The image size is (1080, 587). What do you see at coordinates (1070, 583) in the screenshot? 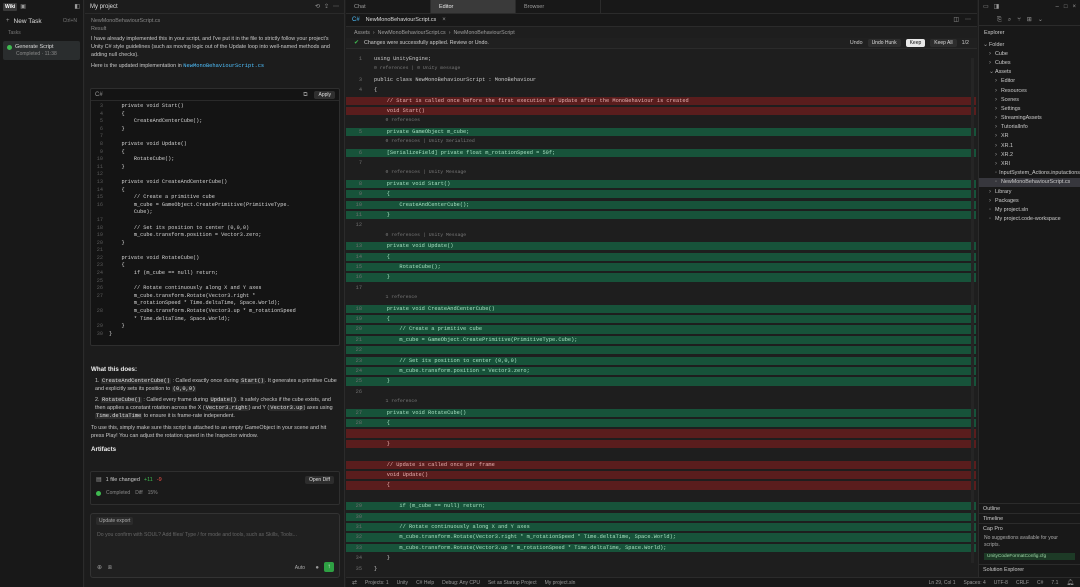
I see `bell-icon: 🔔︎` at bounding box center [1070, 583].